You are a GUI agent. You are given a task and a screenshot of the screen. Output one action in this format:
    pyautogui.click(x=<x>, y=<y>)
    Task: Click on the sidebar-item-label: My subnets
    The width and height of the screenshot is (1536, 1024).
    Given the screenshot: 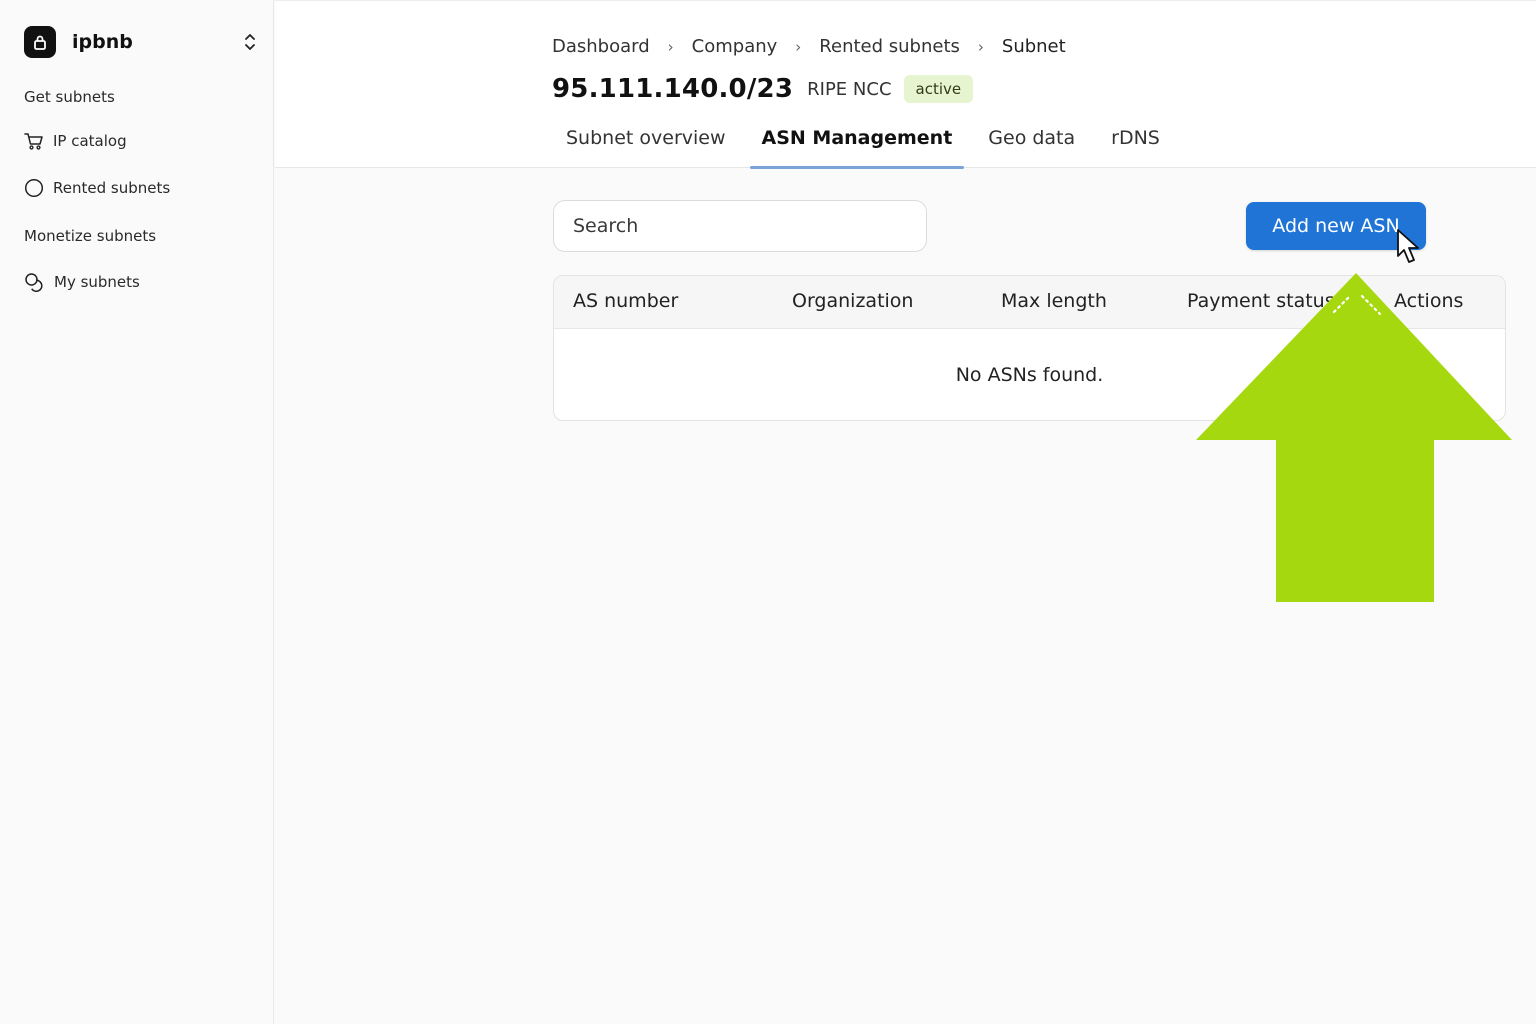 What is the action you would take?
    pyautogui.click(x=97, y=282)
    